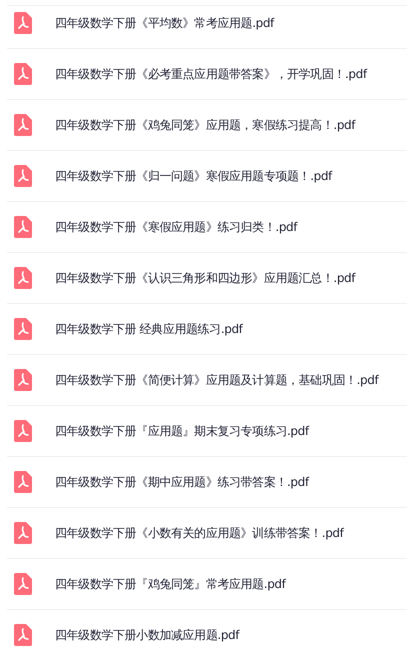  What do you see at coordinates (205, 125) in the screenshot?
I see `file-link: 四年级数学下册《鸡兔同笼》应用题，寒假练习提高！.pdf` at bounding box center [205, 125].